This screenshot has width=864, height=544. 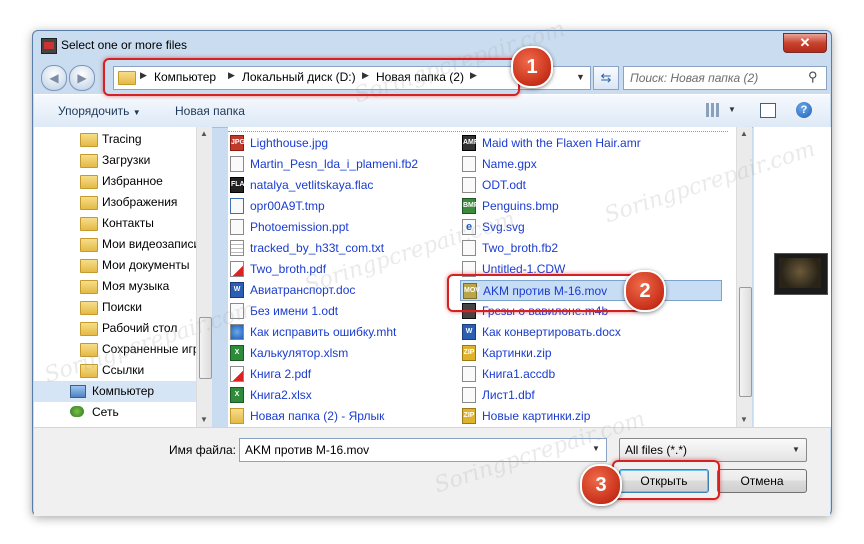 What do you see at coordinates (124, 45) in the screenshot?
I see `window-title: Select one or more files` at bounding box center [124, 45].